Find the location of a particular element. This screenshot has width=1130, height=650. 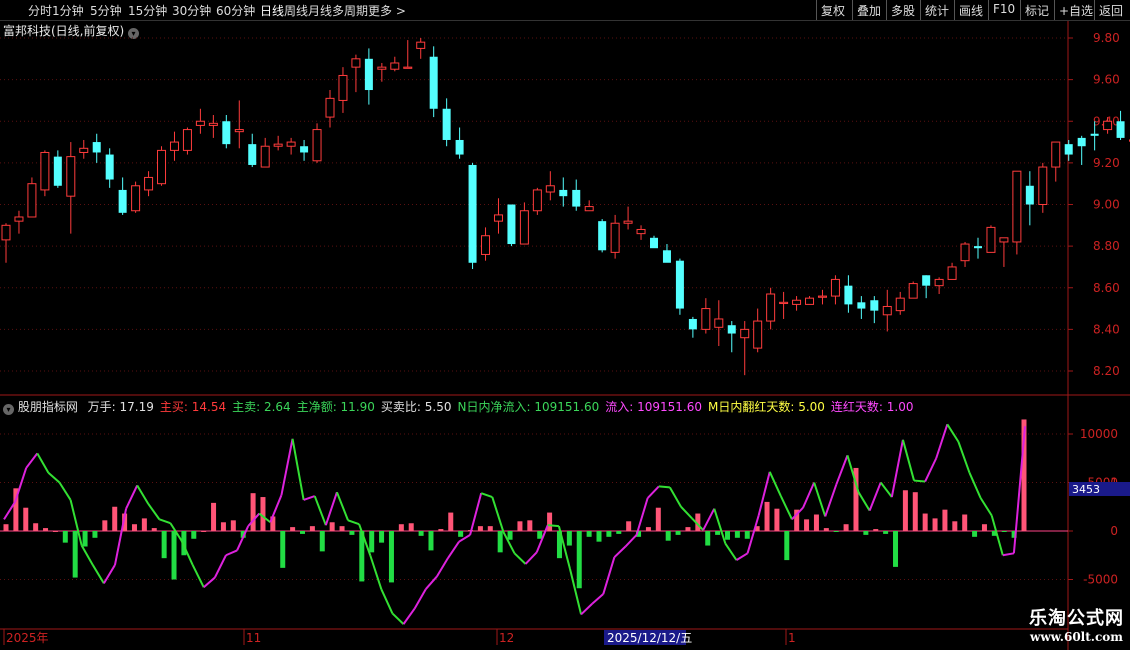

indicator-value: 连红天数: 1.00 is located at coordinates (872, 407).